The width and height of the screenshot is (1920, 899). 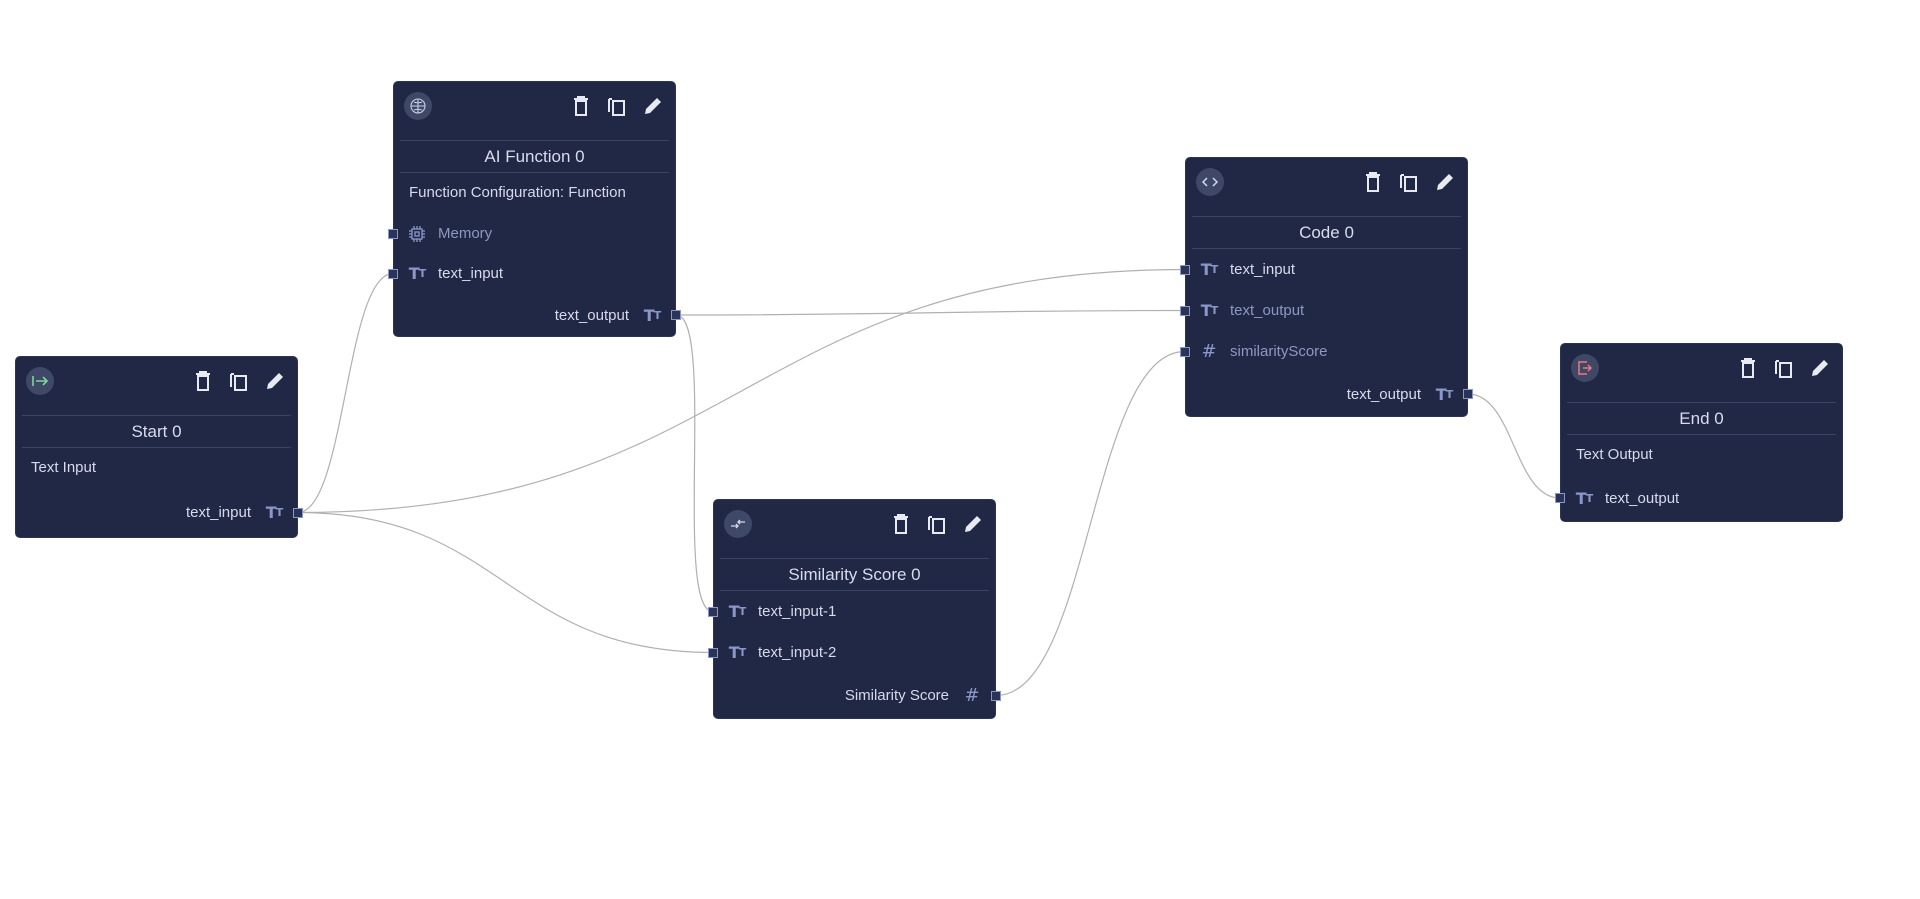 I want to click on node-start: Start 0 Text Input text_input TT, so click(x=159, y=447).